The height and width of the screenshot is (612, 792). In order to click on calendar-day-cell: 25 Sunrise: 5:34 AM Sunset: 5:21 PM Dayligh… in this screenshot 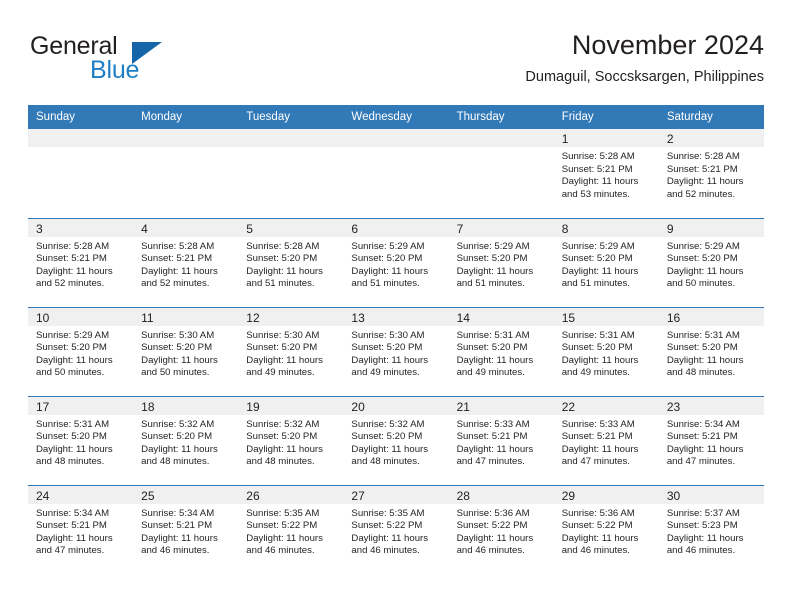, I will do `click(186, 529)`.